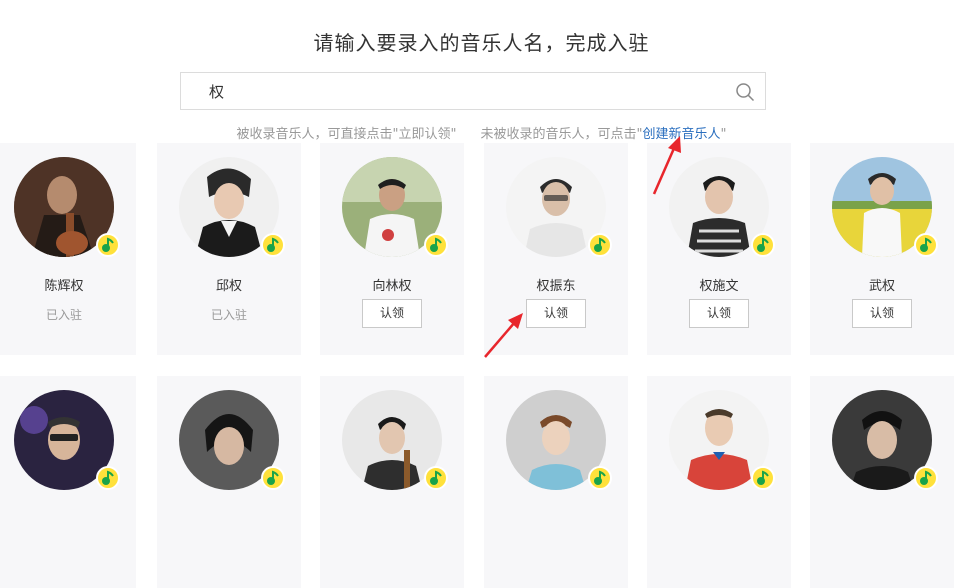 This screenshot has height=588, width=963. I want to click on hint-text: 被收录音乐人，可直接点击"立即认领" 未被收录的音乐人，可点击"创建新音乐人", so click(481, 132).